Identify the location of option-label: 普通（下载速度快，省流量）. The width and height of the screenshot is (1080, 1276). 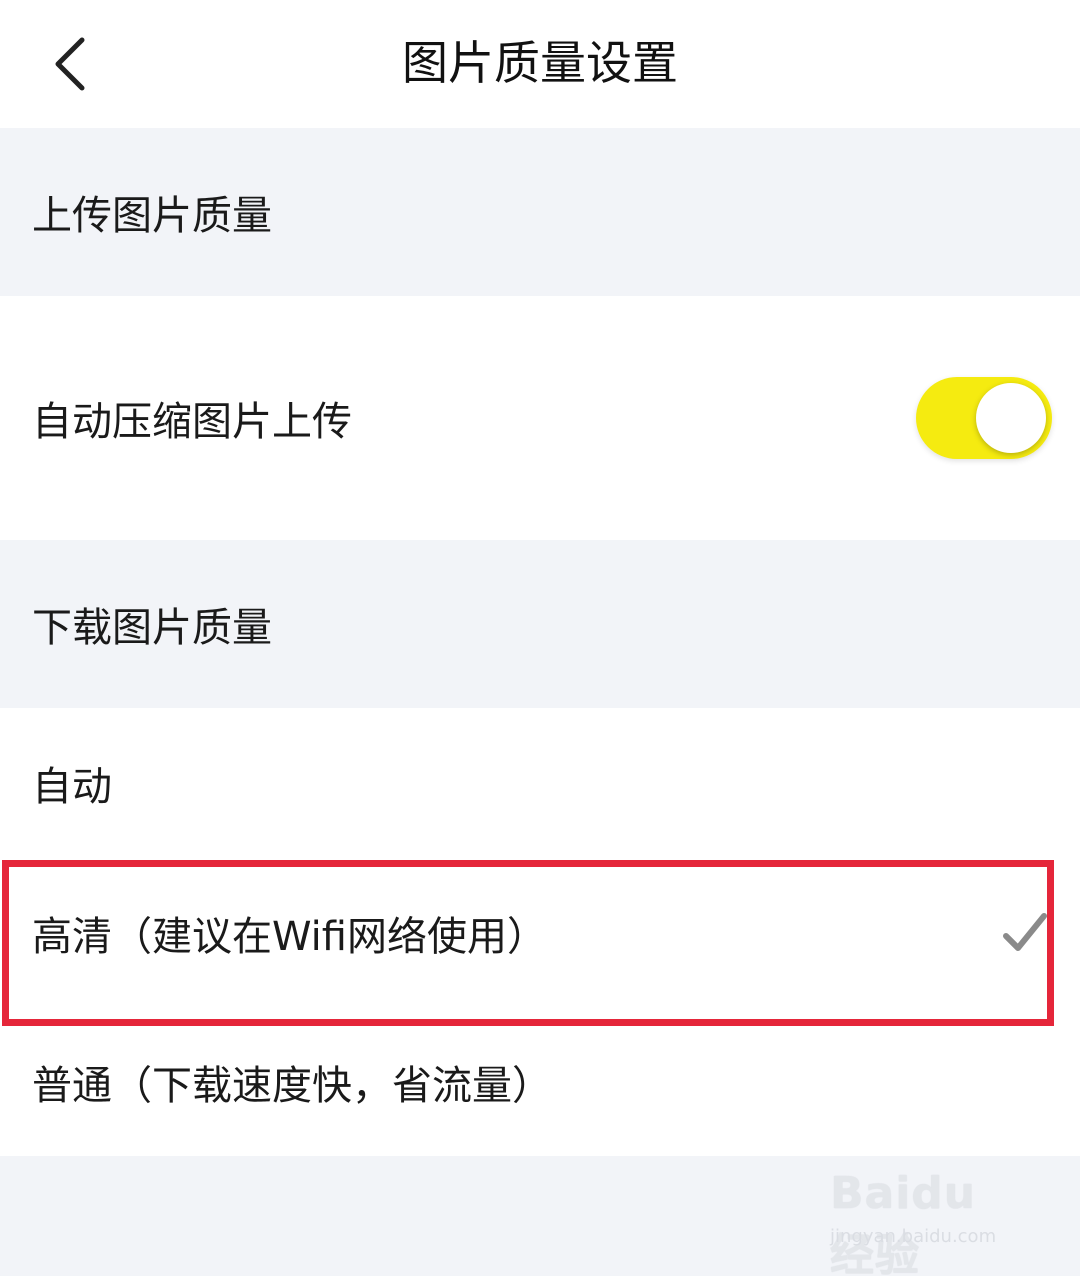
(292, 1086).